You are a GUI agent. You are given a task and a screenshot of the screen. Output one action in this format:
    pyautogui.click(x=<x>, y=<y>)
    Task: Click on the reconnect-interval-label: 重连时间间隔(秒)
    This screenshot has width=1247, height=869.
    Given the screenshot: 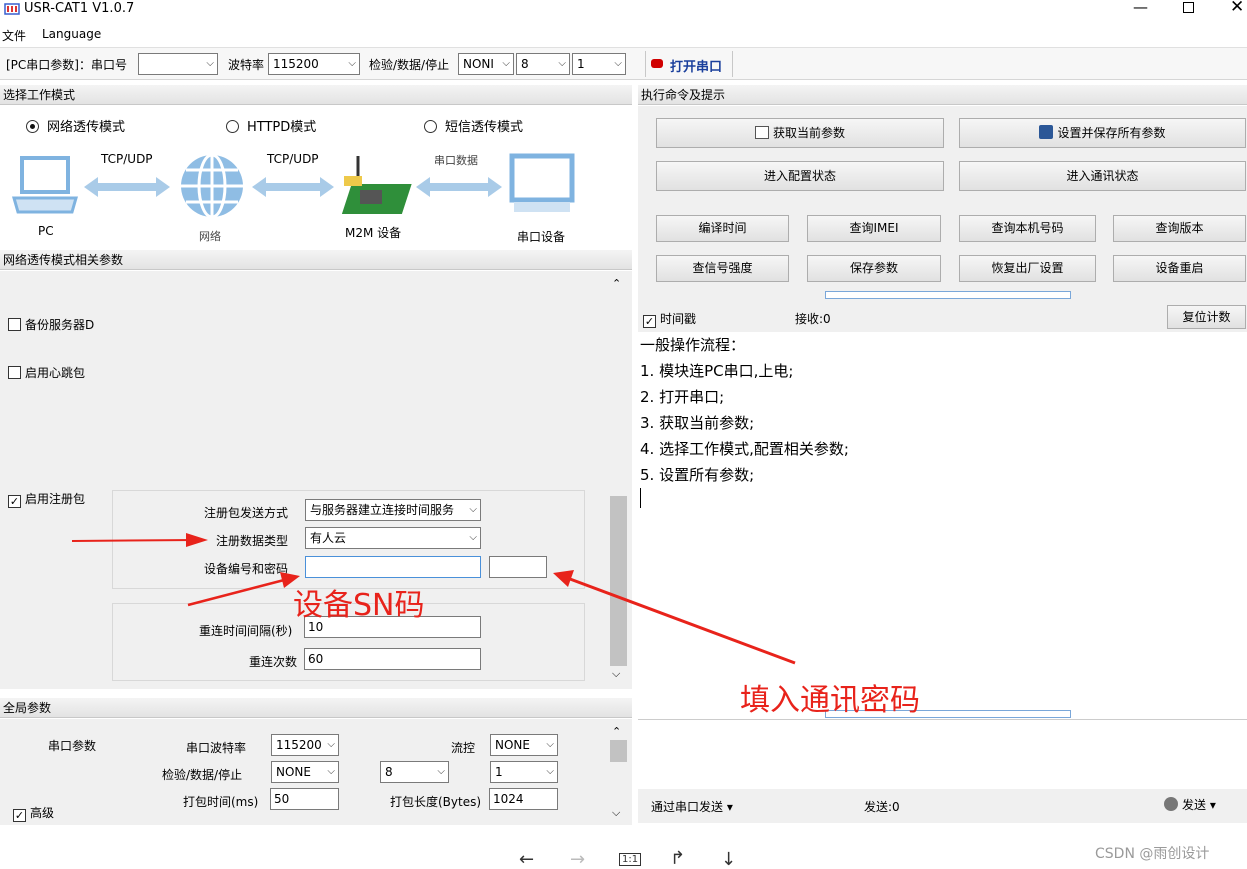 What is the action you would take?
    pyautogui.click(x=246, y=631)
    